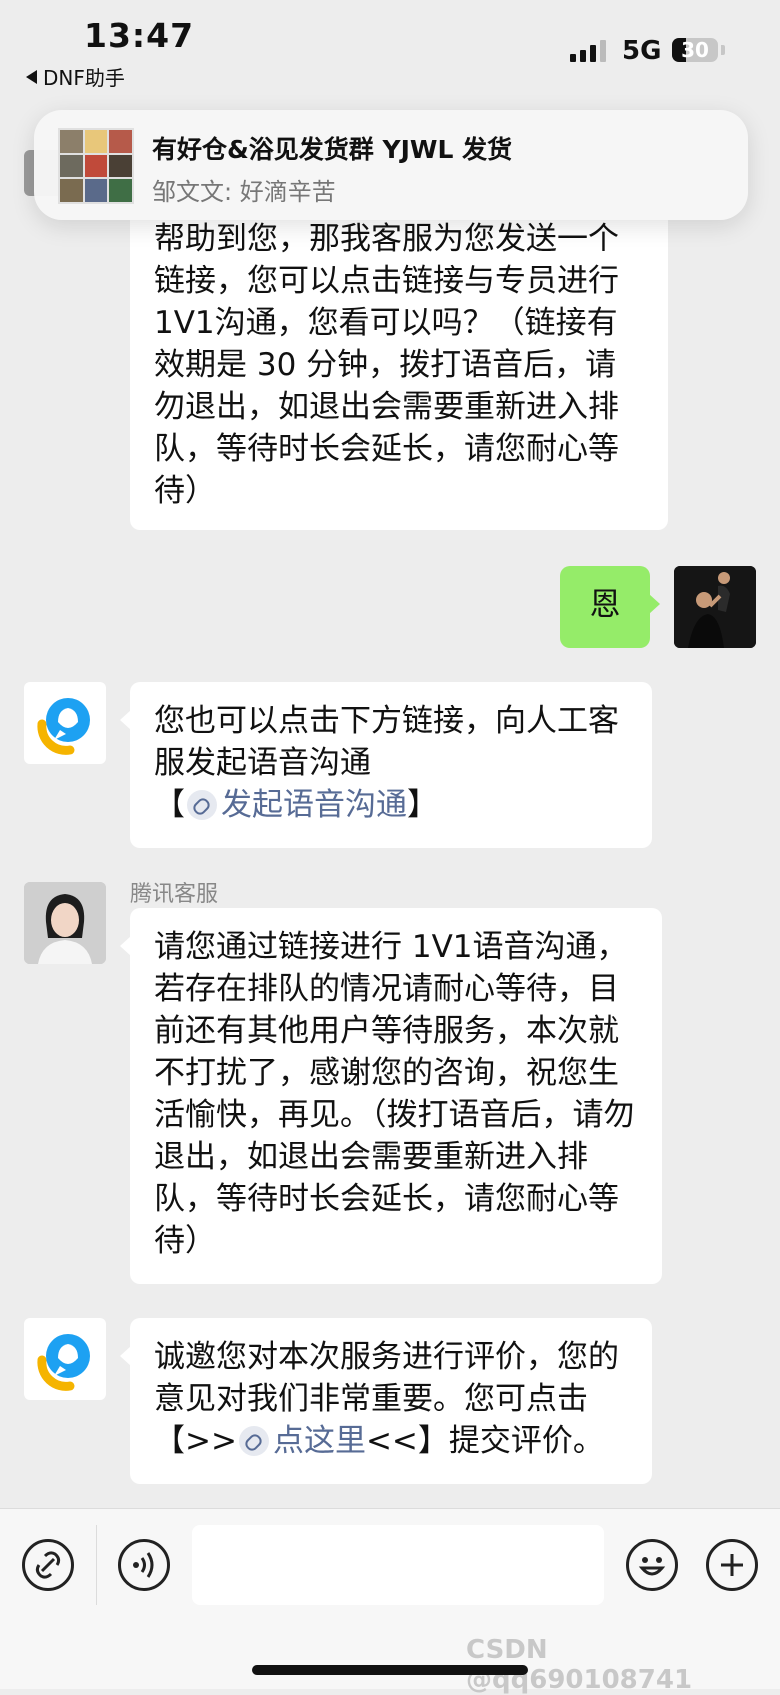 The image size is (780, 1695). Describe the element at coordinates (174, 894) in the screenshot. I see `sender-name: 腾讯客服` at that location.